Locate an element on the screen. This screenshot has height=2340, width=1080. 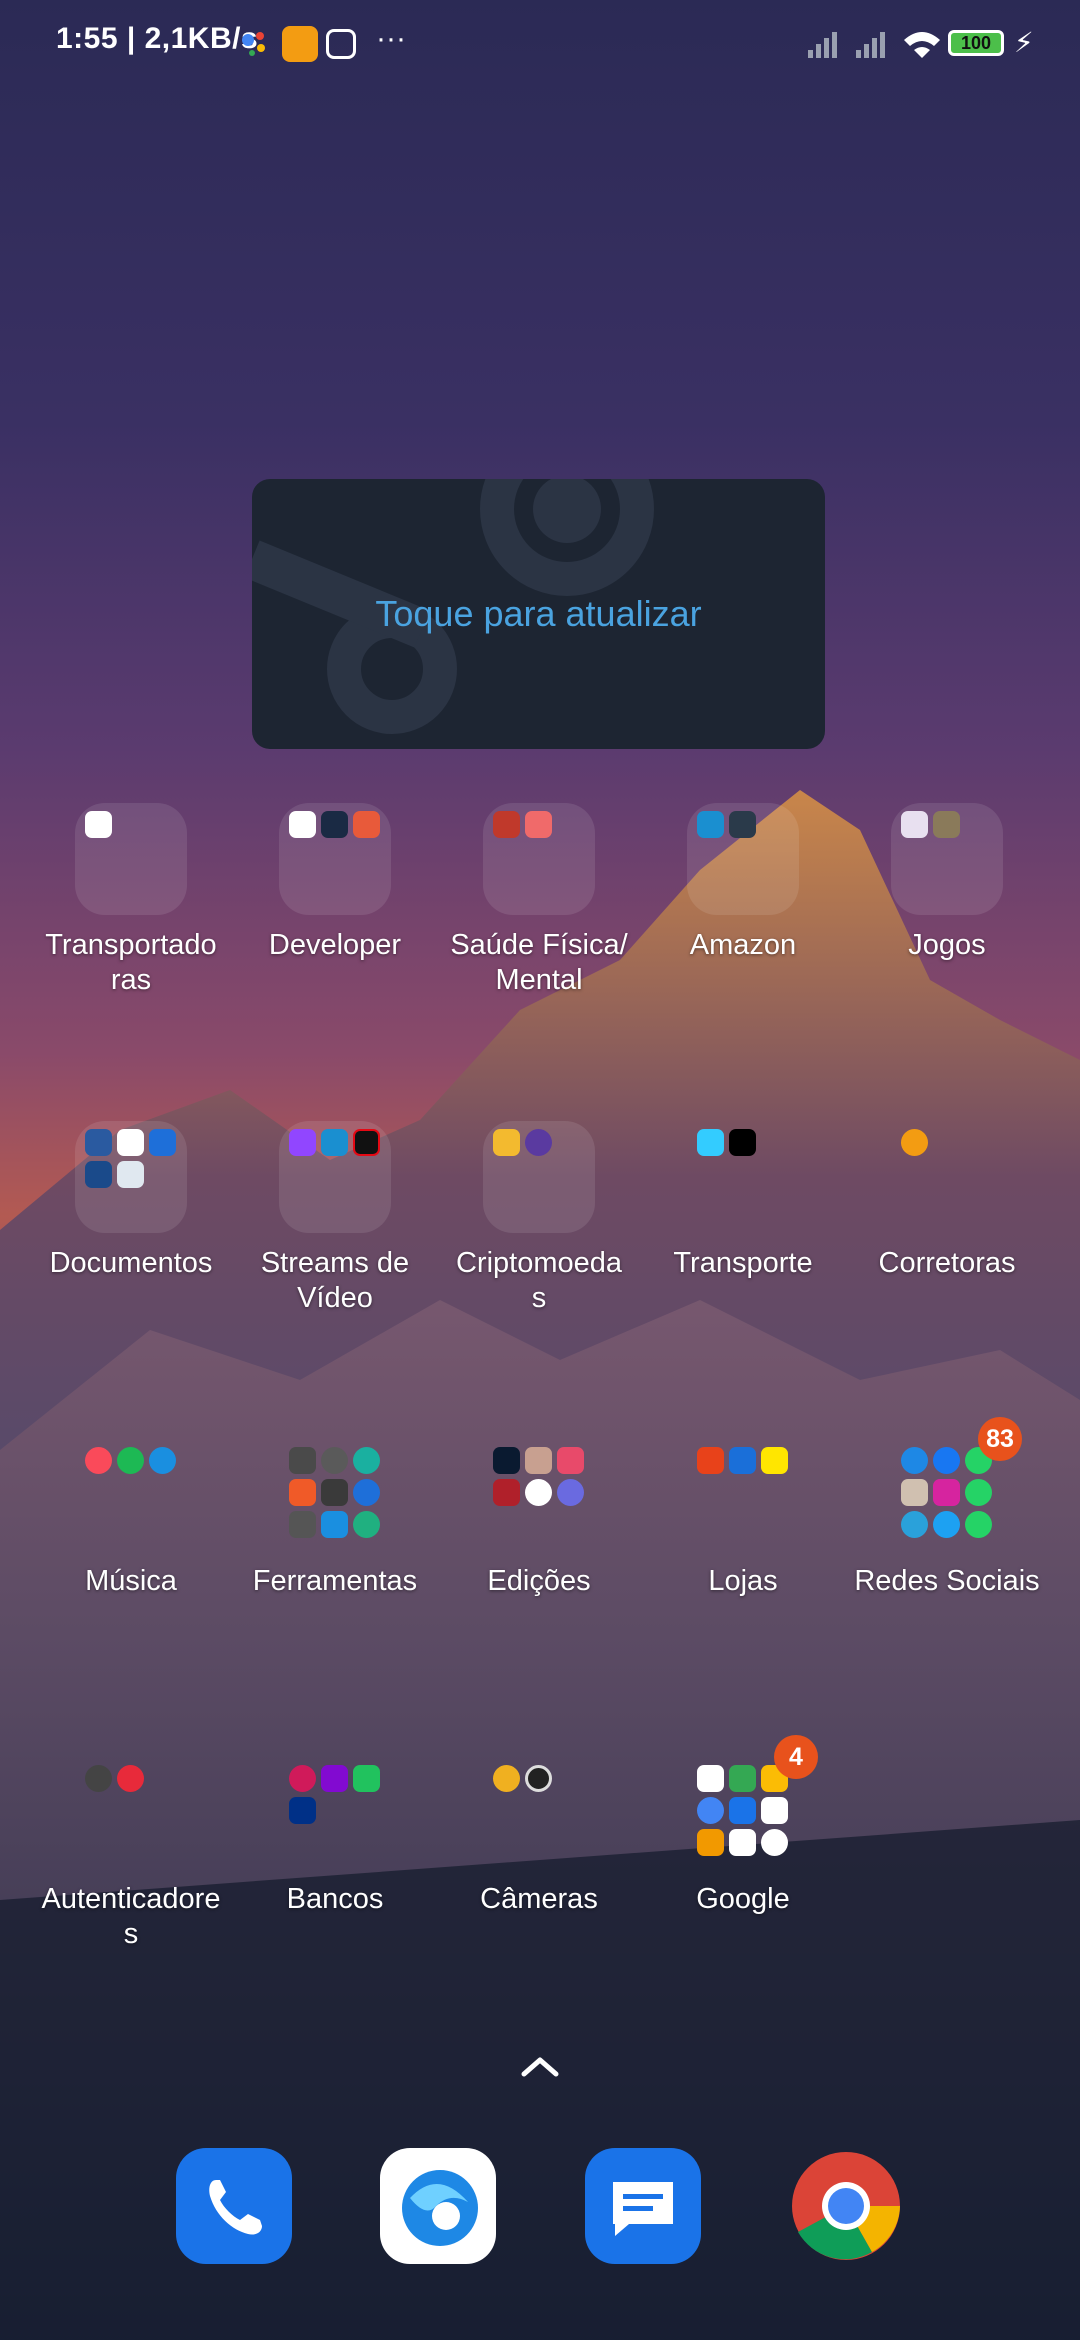
folder-label: Corretoras is located at coordinates (947, 1263).